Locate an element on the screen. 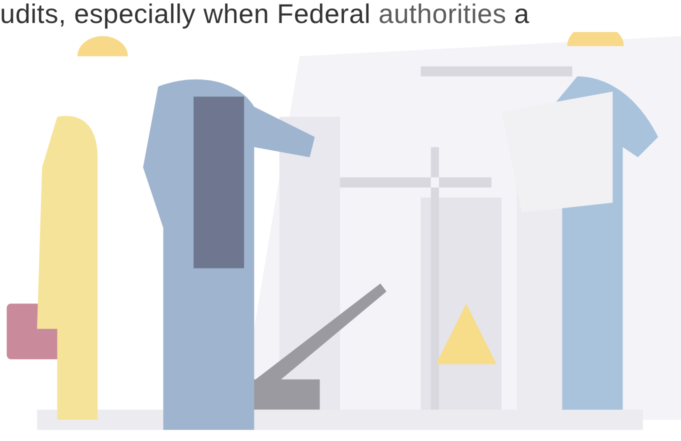 The image size is (681, 441). paragraph: udits, especially when Federal authorities a is located at coordinates (265, 15).